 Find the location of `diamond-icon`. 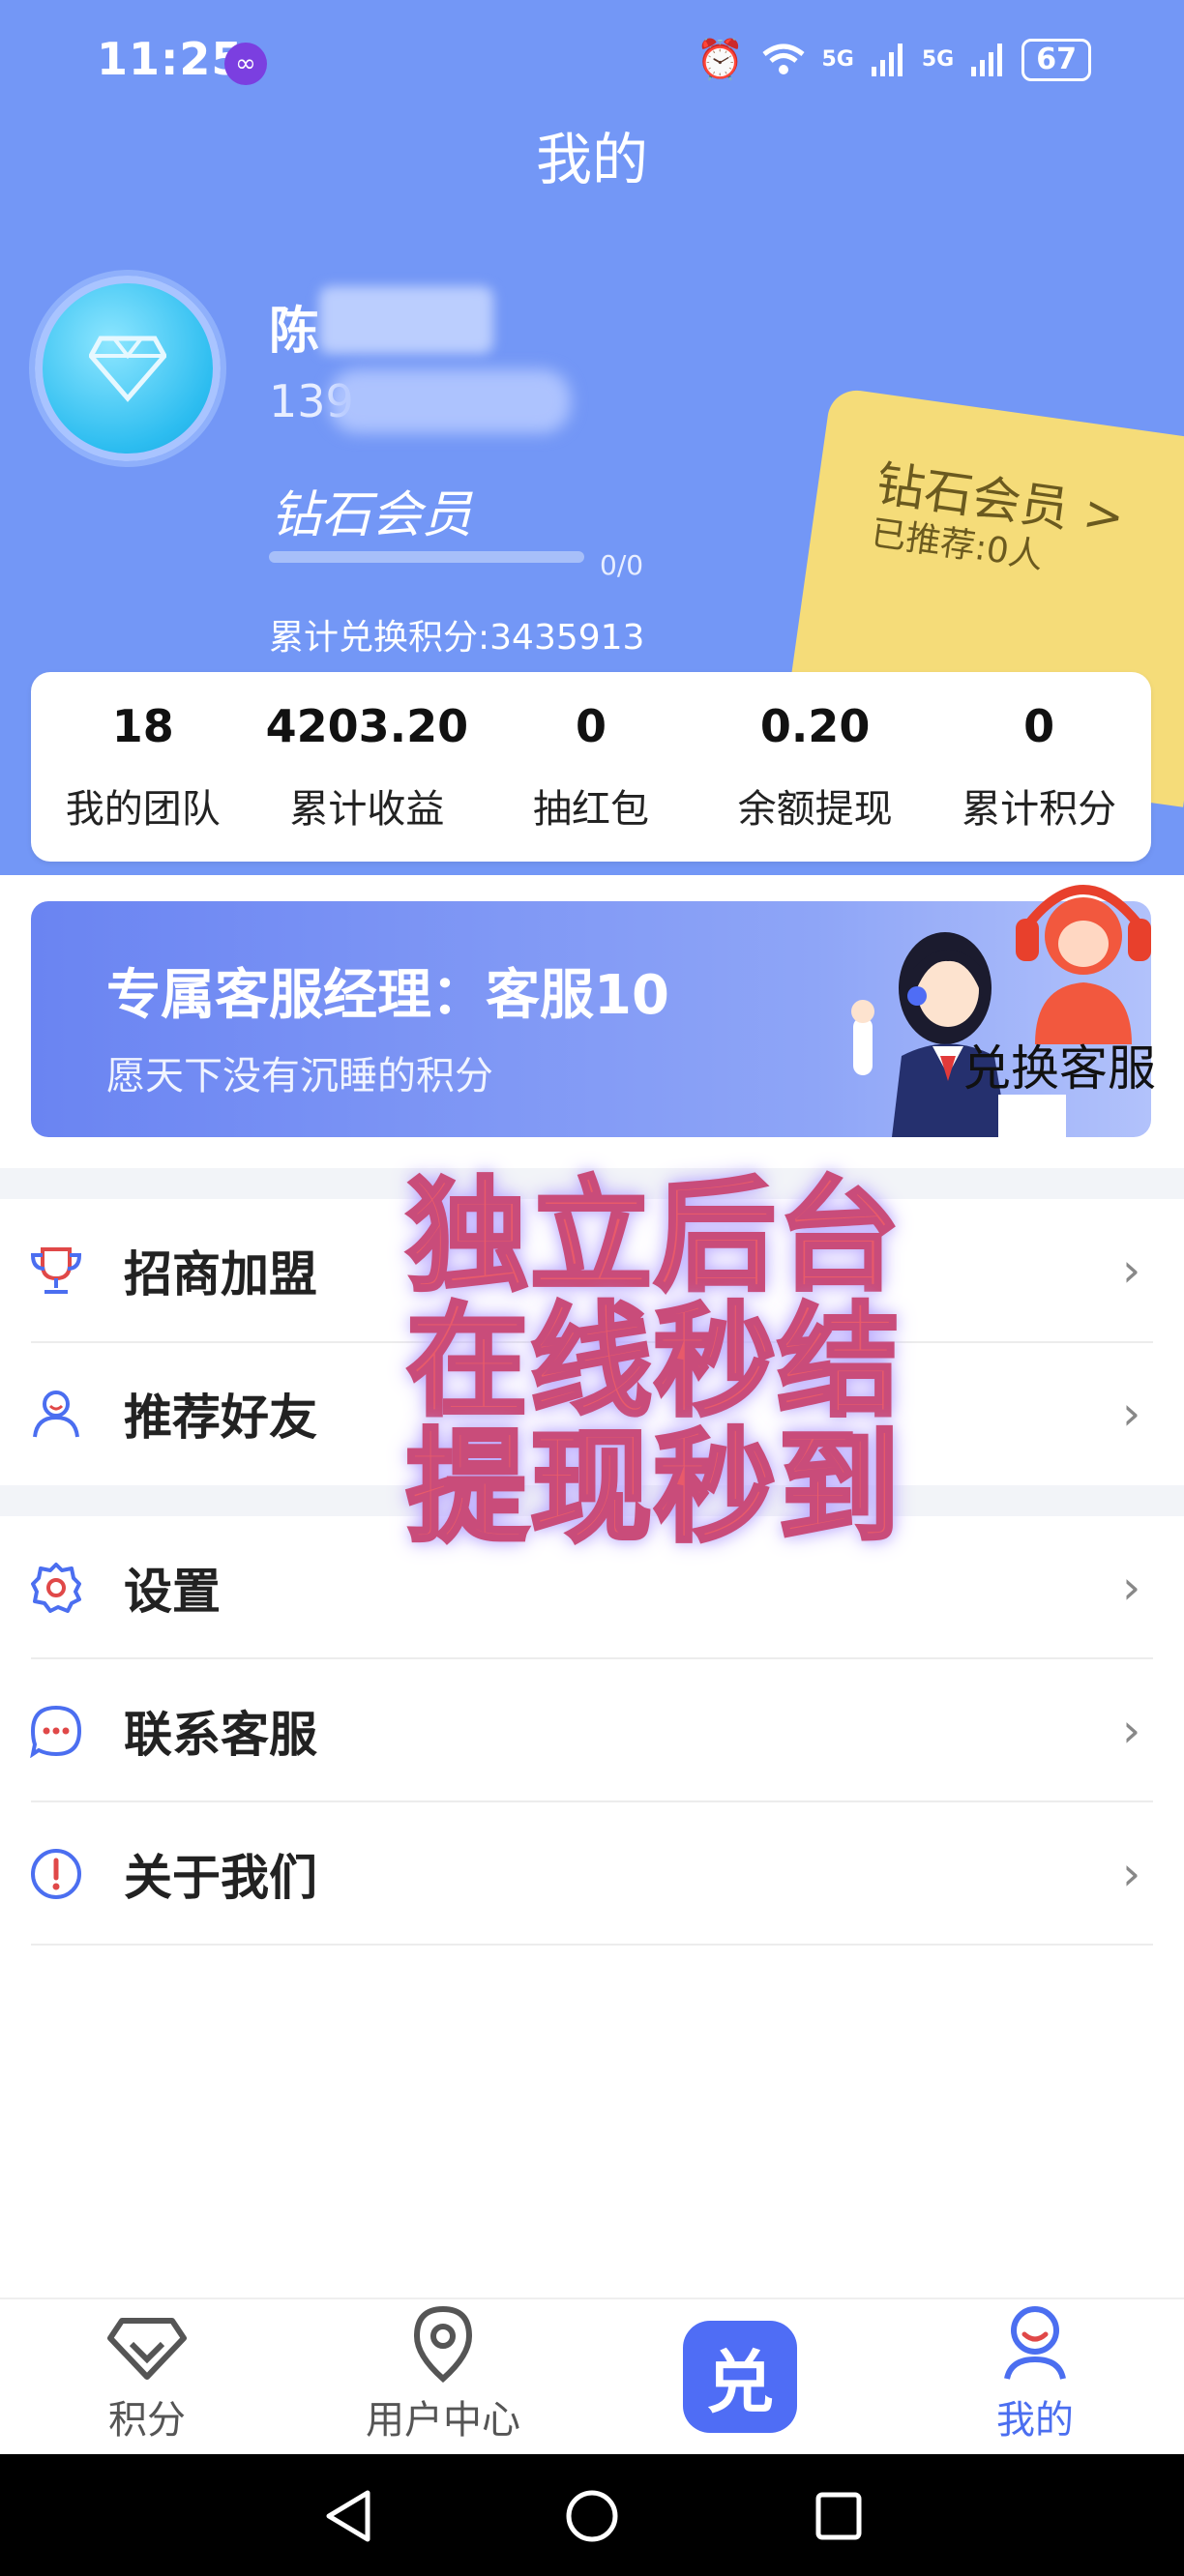

diamond-icon is located at coordinates (127, 369).